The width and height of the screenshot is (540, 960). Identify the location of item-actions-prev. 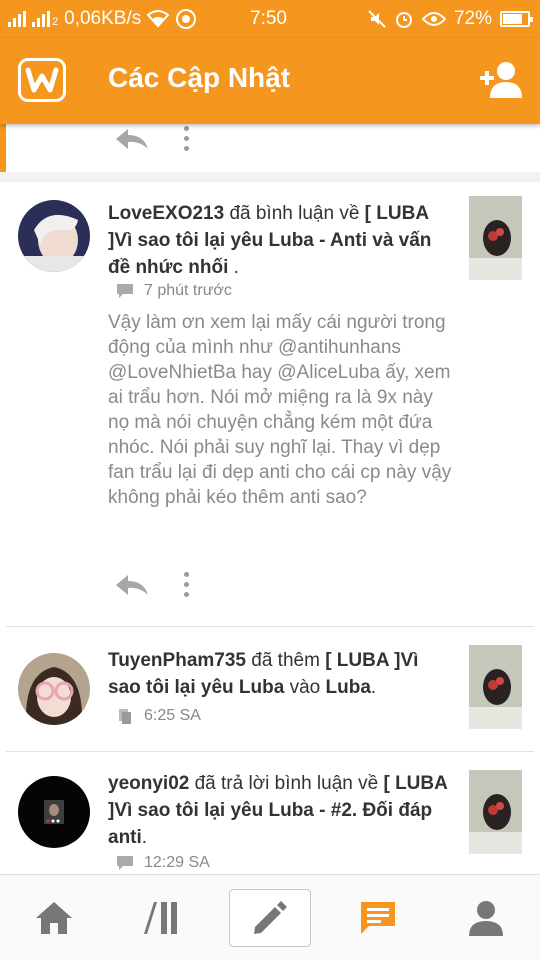
(151, 138).